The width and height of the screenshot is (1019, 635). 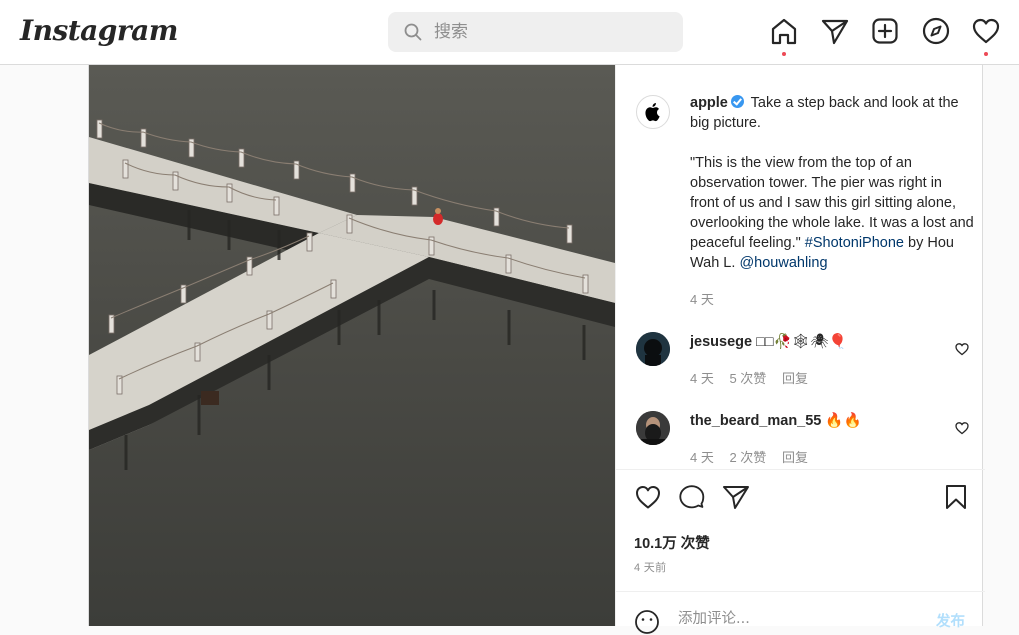 I want to click on comment-meta-1: 4 天 5 次赞 回复, so click(x=755, y=377).